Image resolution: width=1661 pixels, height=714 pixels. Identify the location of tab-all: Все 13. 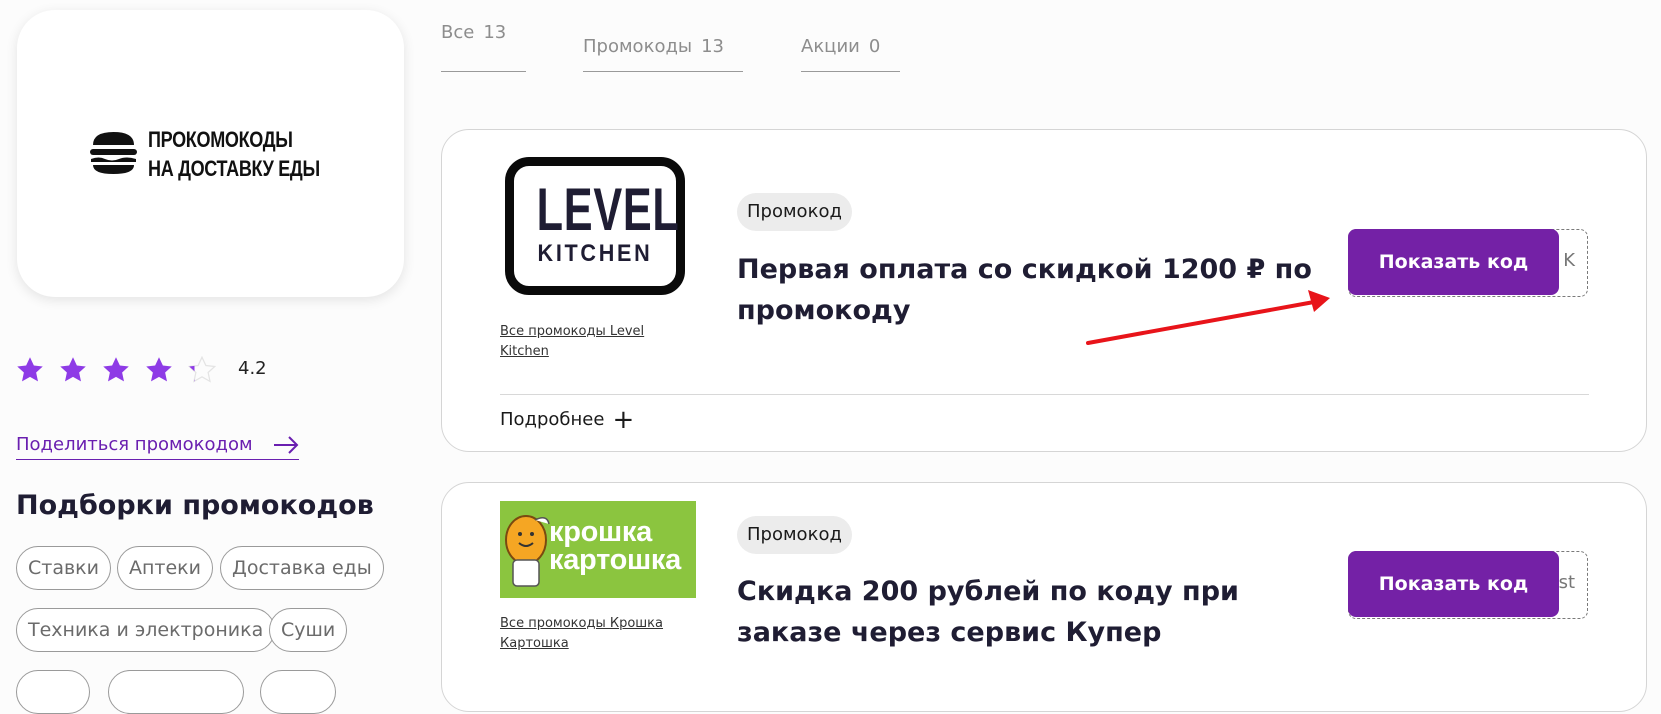
(483, 47).